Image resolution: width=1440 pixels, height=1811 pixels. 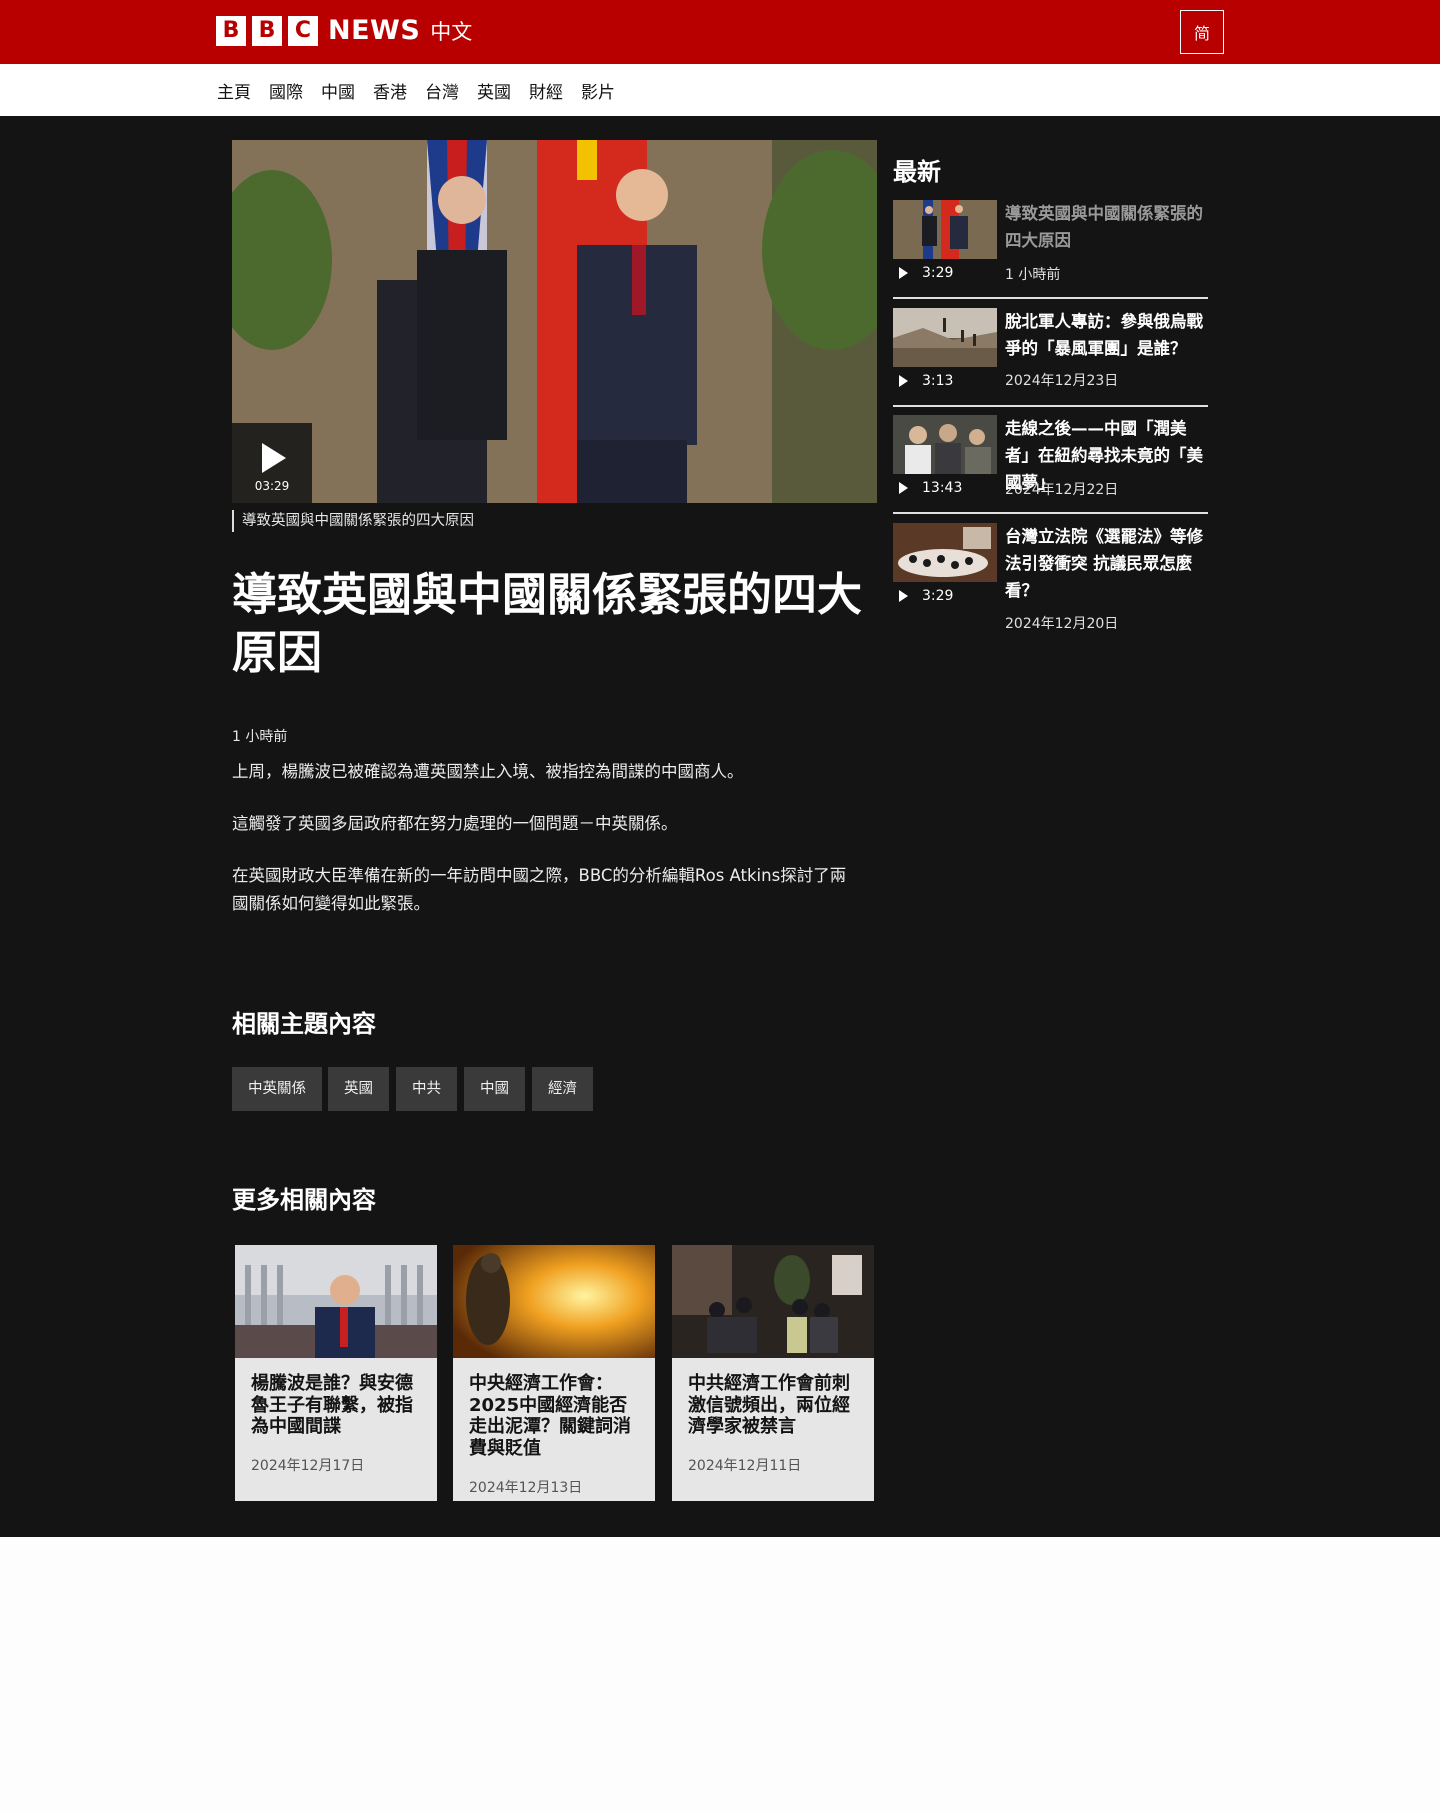 What do you see at coordinates (304, 1024) in the screenshot?
I see `related-topics-title: 相關主題內容` at bounding box center [304, 1024].